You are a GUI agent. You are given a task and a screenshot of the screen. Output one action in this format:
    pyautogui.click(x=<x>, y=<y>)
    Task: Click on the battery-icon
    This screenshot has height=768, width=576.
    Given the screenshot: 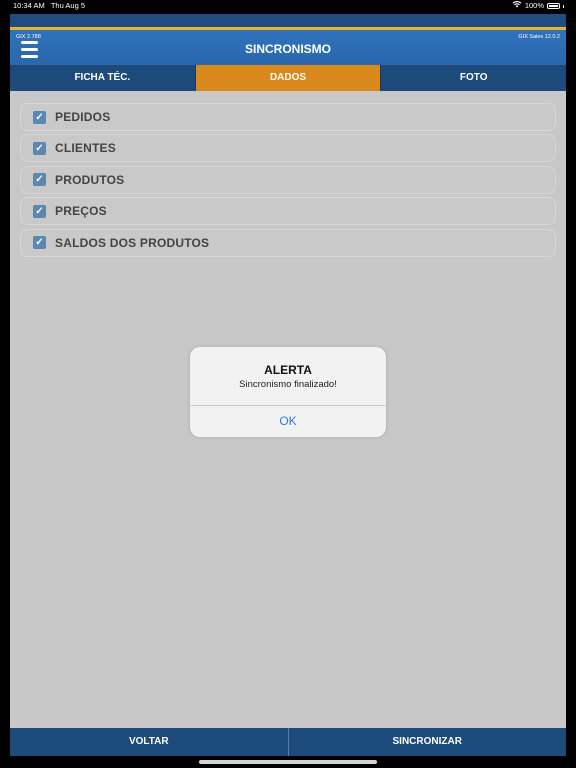 What is the action you would take?
    pyautogui.click(x=553, y=6)
    